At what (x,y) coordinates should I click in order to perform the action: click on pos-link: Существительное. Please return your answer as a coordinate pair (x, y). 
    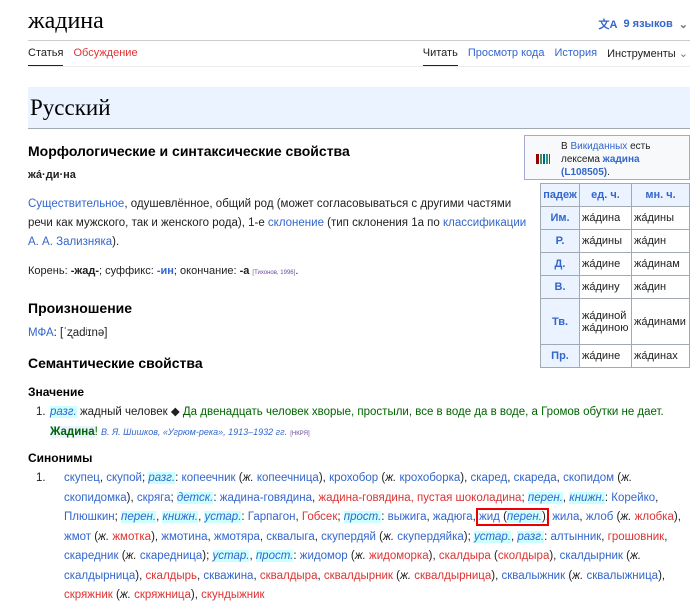
    Looking at the image, I should click on (76, 204).